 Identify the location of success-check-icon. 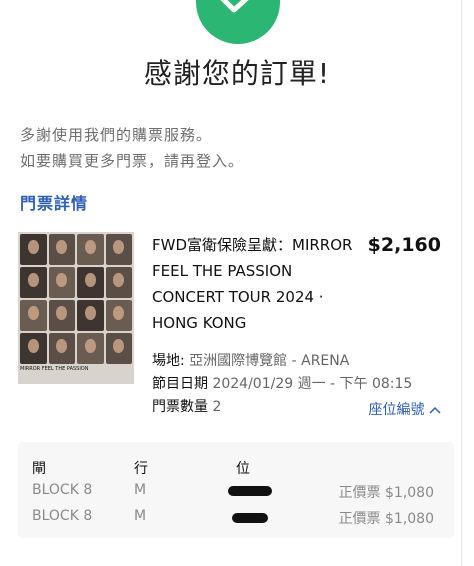
(238, 22).